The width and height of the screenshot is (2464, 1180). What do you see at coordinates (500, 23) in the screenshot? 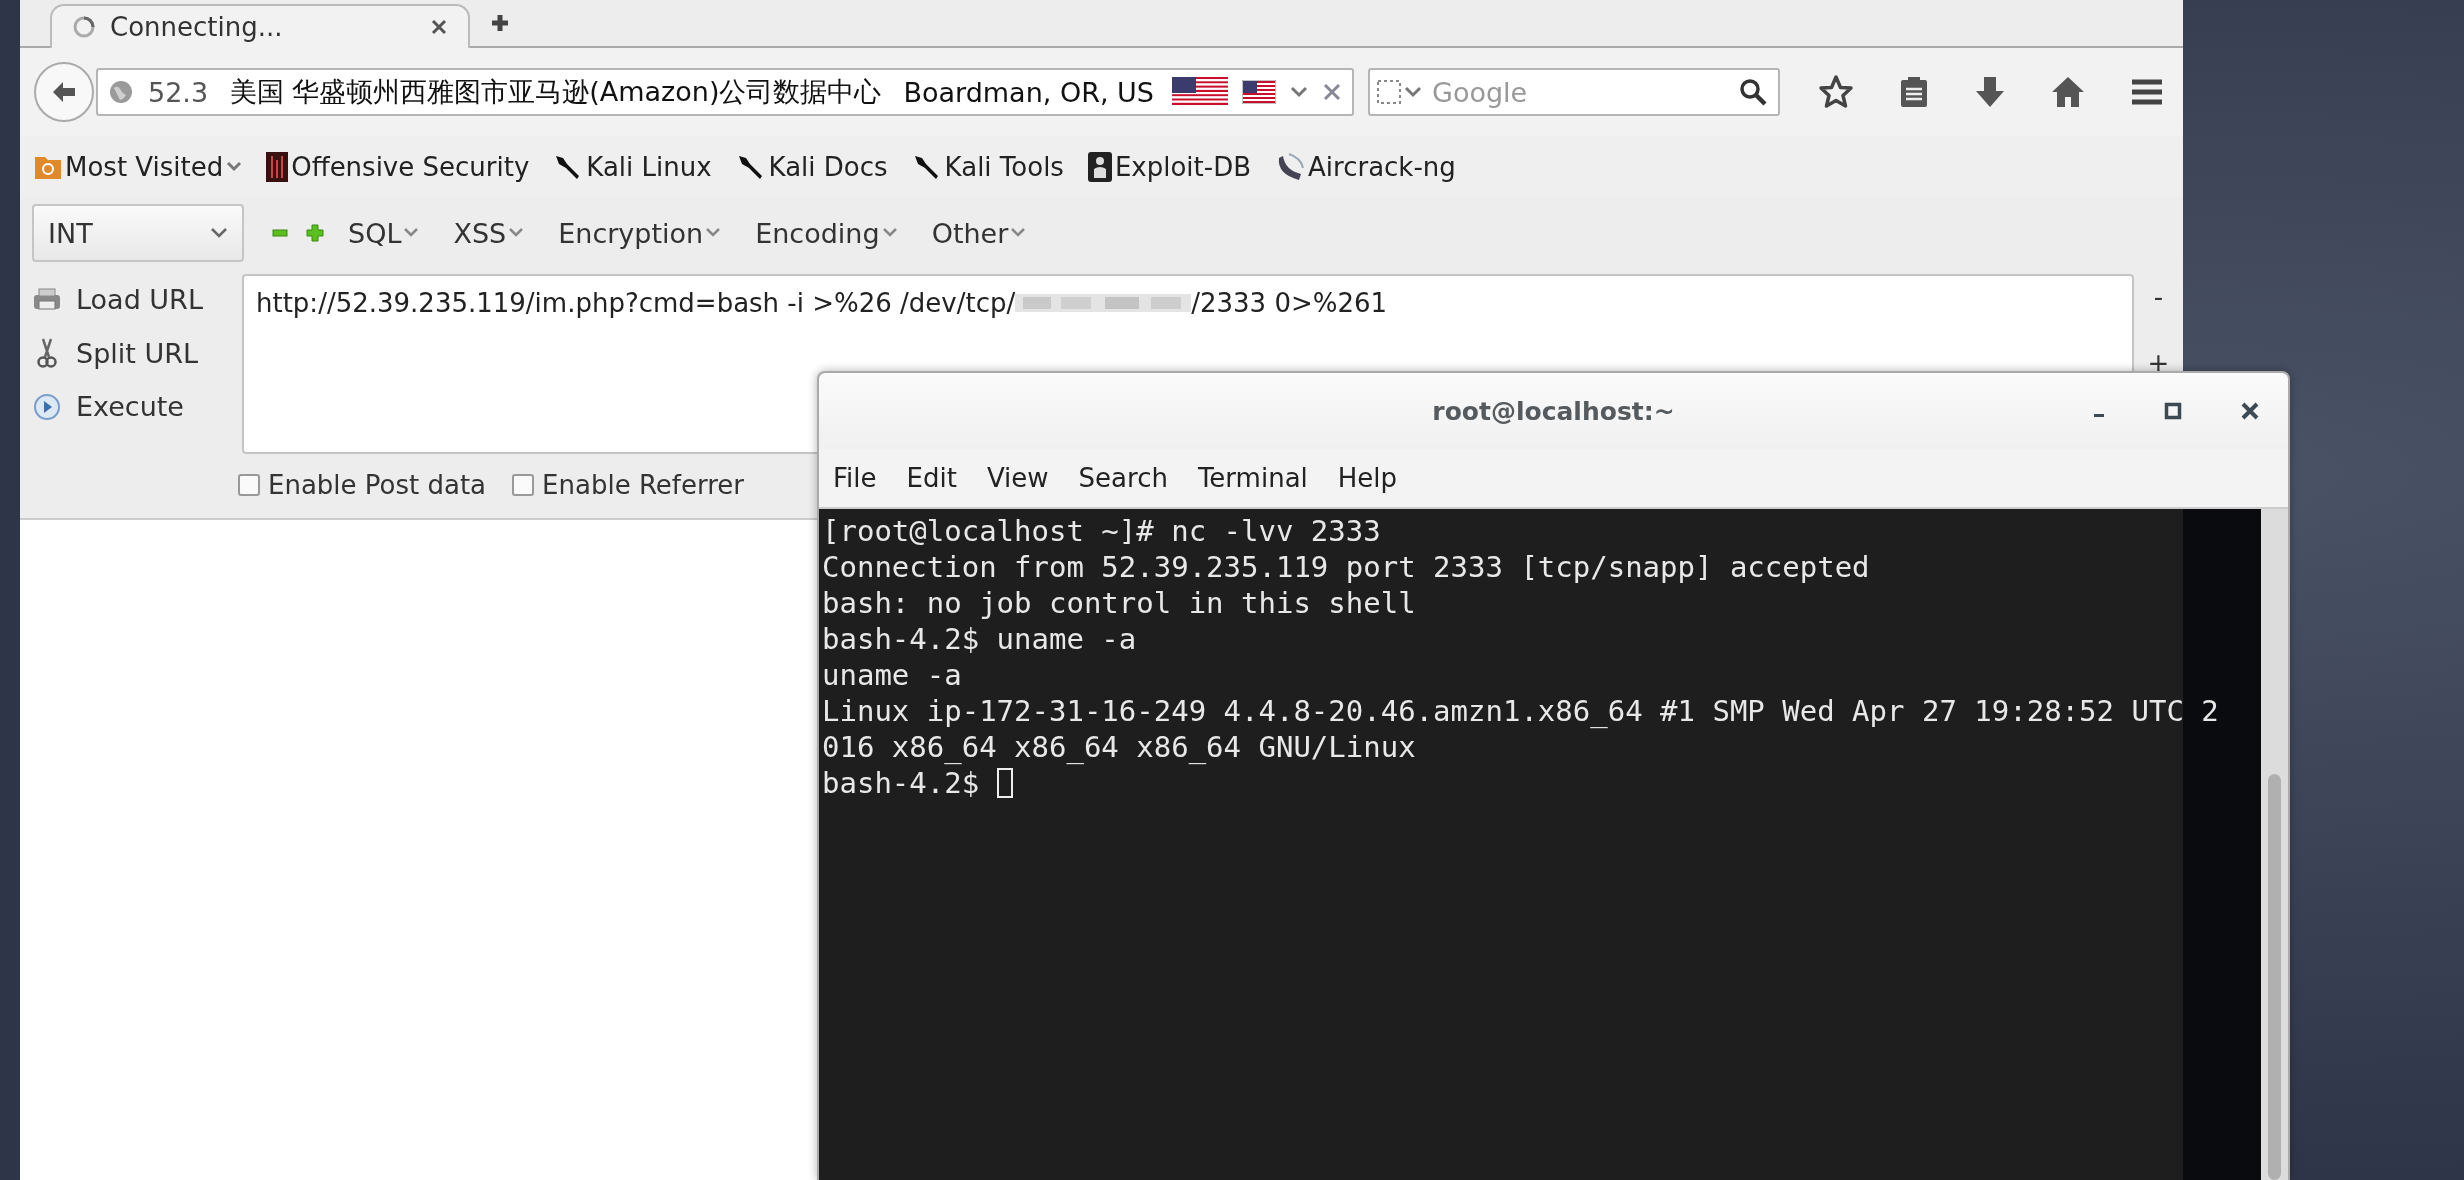
I see `new-tab-icon` at bounding box center [500, 23].